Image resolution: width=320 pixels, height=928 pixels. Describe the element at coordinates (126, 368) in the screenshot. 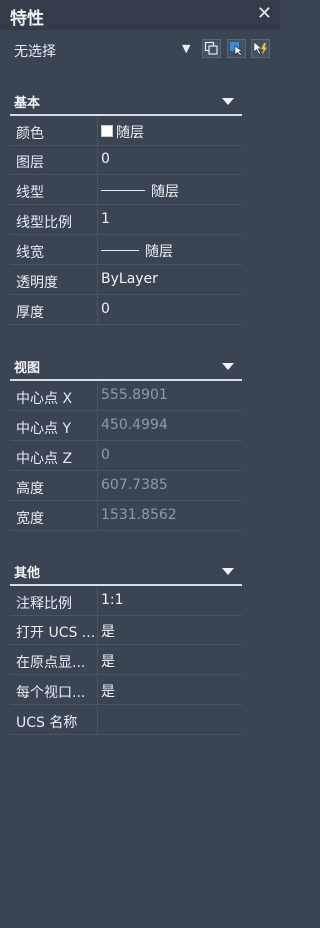

I see `section-header-view: 视图` at that location.